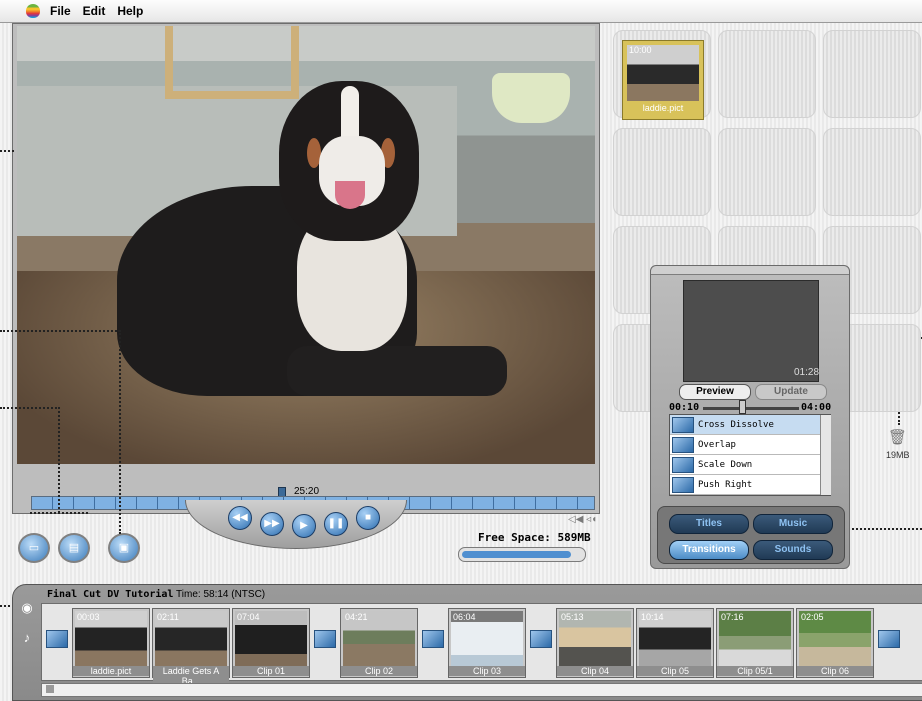  I want to click on effects-scrollbar, so click(825, 455).